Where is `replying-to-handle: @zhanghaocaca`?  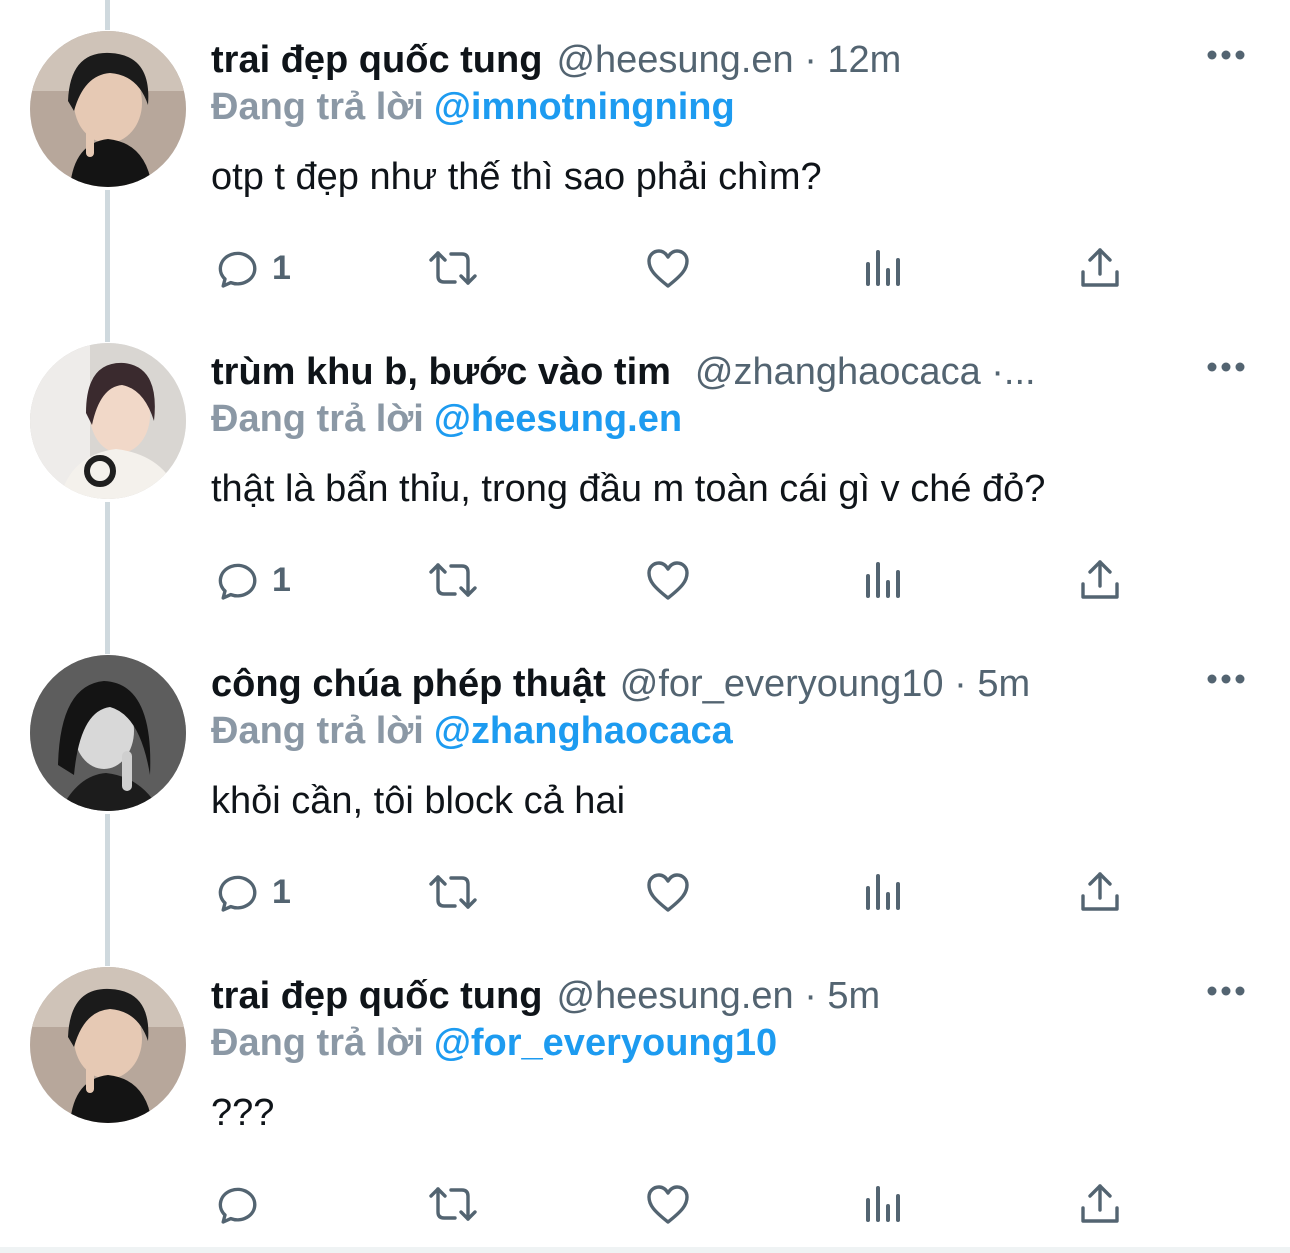 replying-to-handle: @zhanghaocaca is located at coordinates (583, 731).